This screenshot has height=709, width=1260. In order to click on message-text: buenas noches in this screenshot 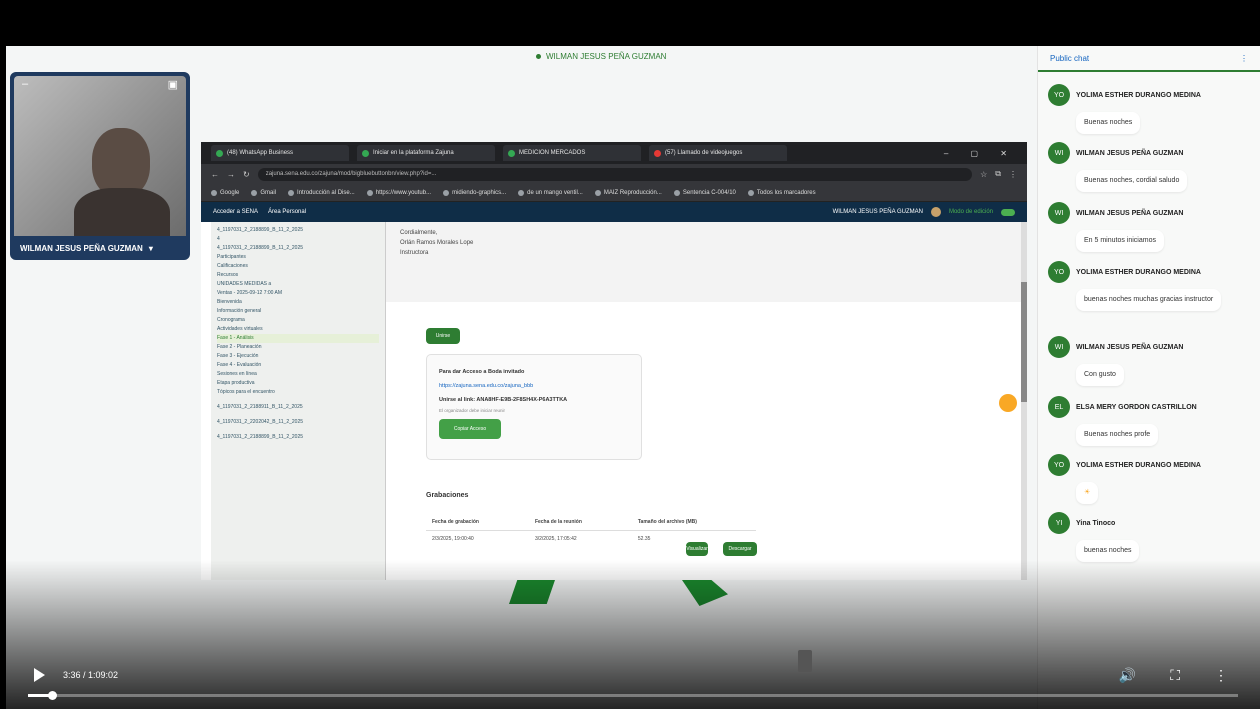, I will do `click(1108, 551)`.